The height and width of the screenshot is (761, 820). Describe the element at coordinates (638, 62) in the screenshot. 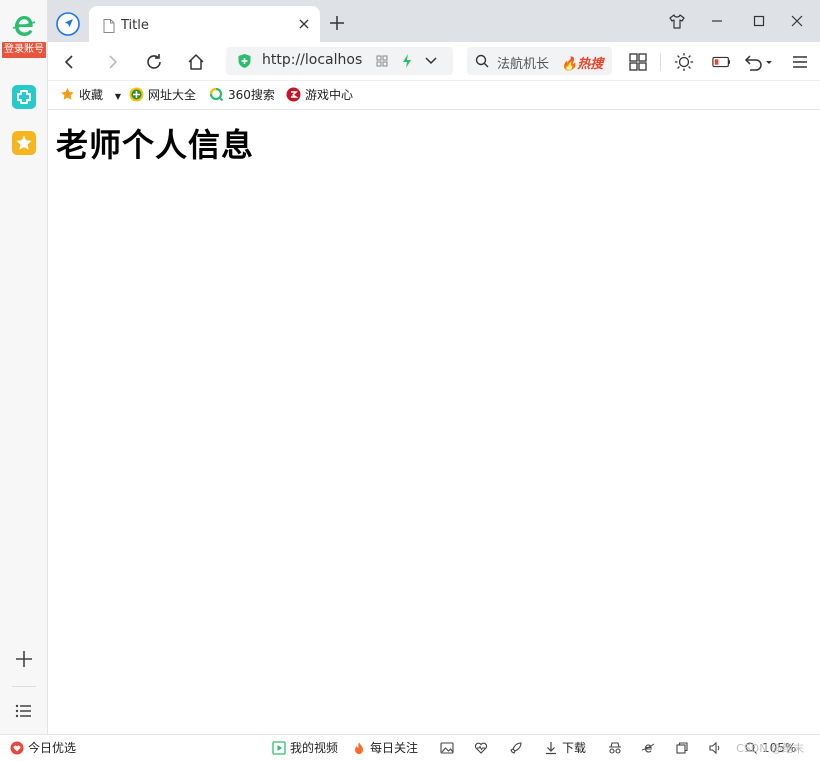

I see `apps-grid-icon` at that location.